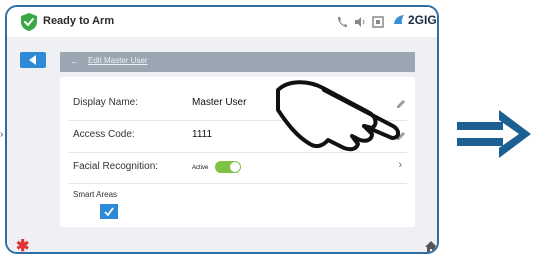 The image size is (554, 259). What do you see at coordinates (116, 166) in the screenshot?
I see `facial-recognition-label: Facial Recognition:` at bounding box center [116, 166].